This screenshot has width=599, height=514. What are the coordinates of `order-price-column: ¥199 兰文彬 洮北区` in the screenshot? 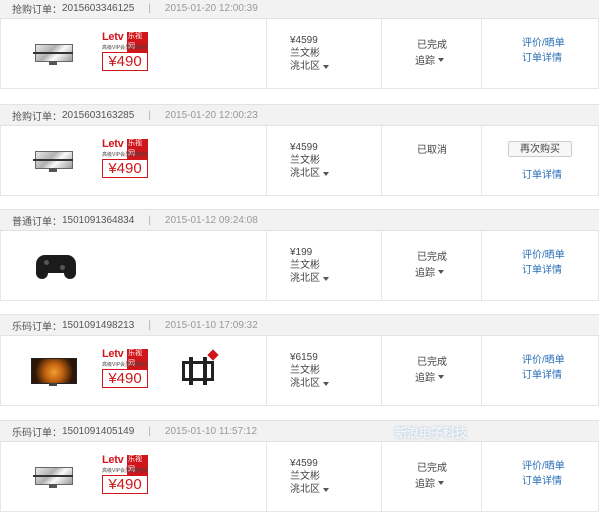 It's located at (324, 265).